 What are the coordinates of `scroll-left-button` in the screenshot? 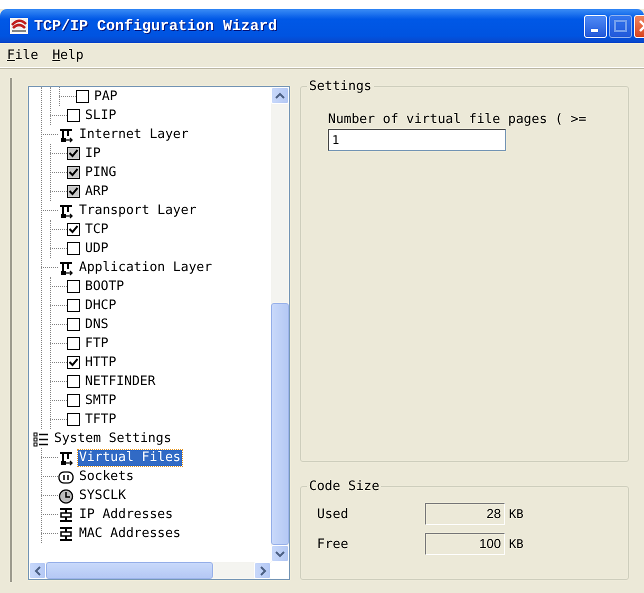 It's located at (37, 570).